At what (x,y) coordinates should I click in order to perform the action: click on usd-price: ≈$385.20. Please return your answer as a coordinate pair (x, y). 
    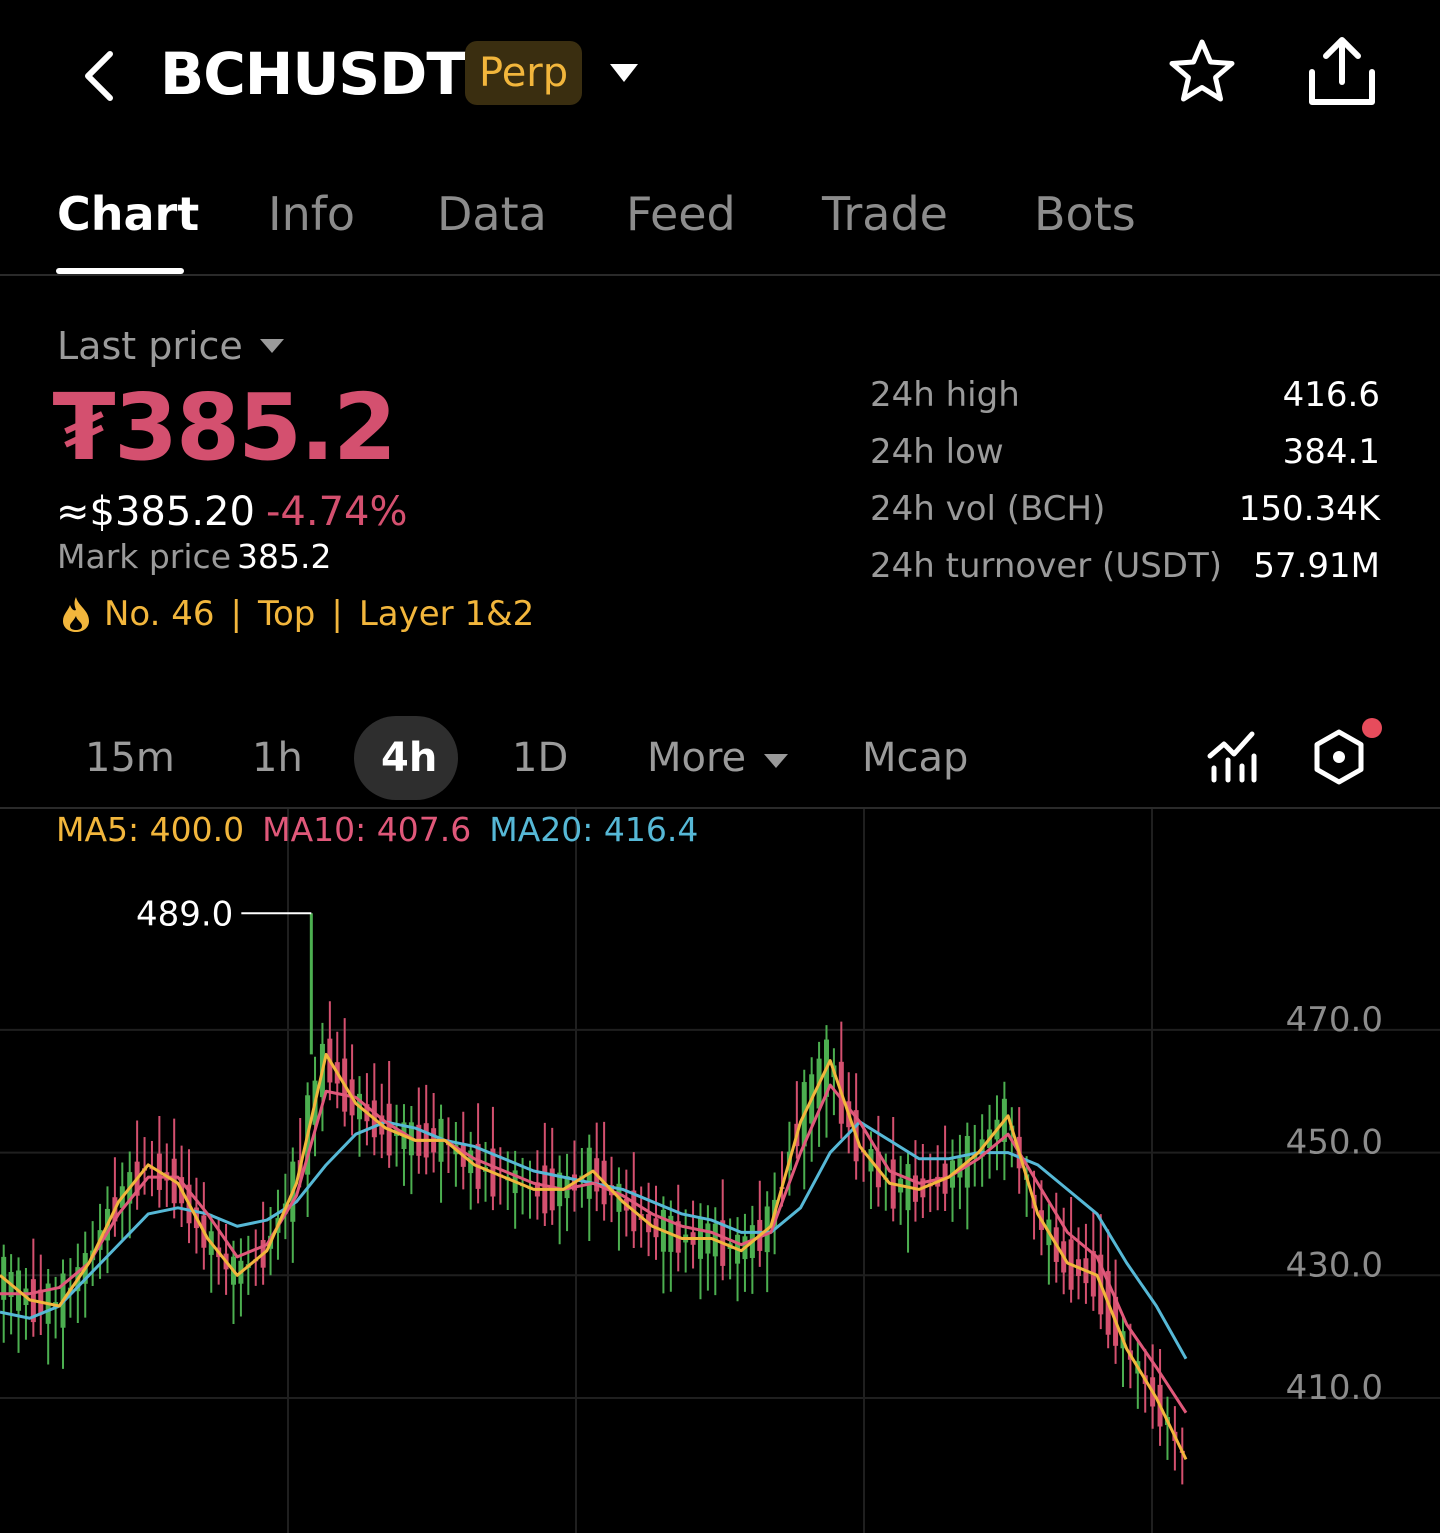
    Looking at the image, I should click on (155, 512).